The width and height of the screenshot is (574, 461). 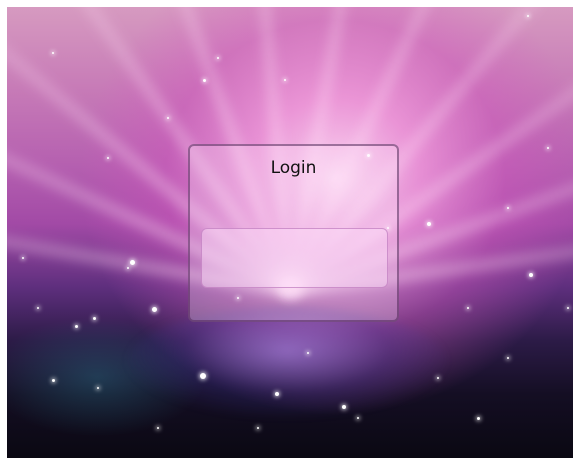 I want to click on horizon-glow, so click(x=287, y=362).